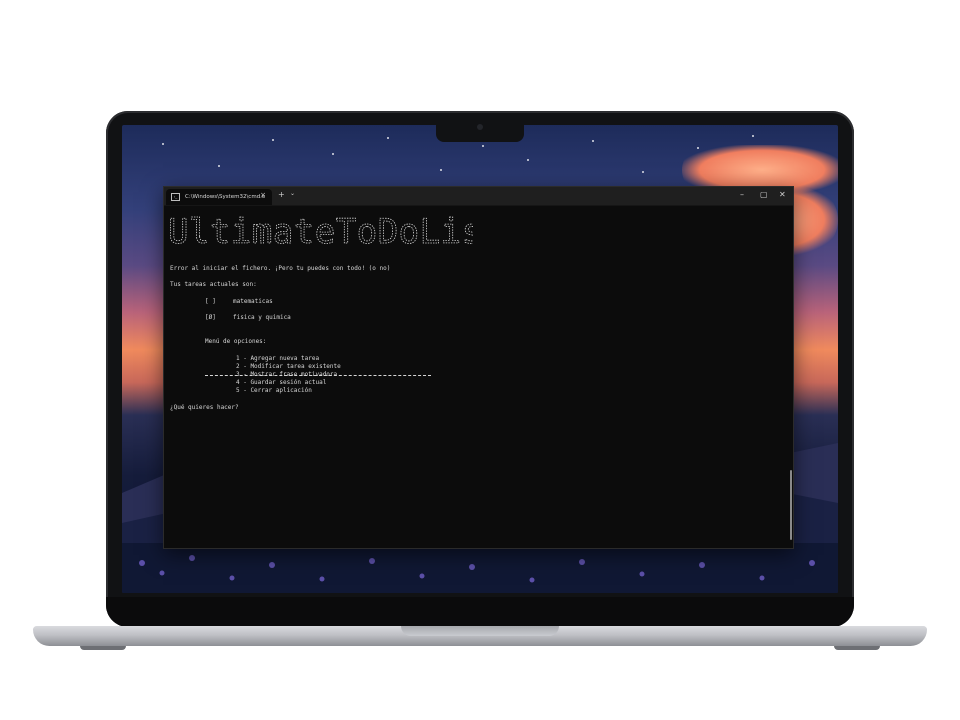 The width and height of the screenshot is (960, 720). I want to click on scrollbar, so click(791, 505).